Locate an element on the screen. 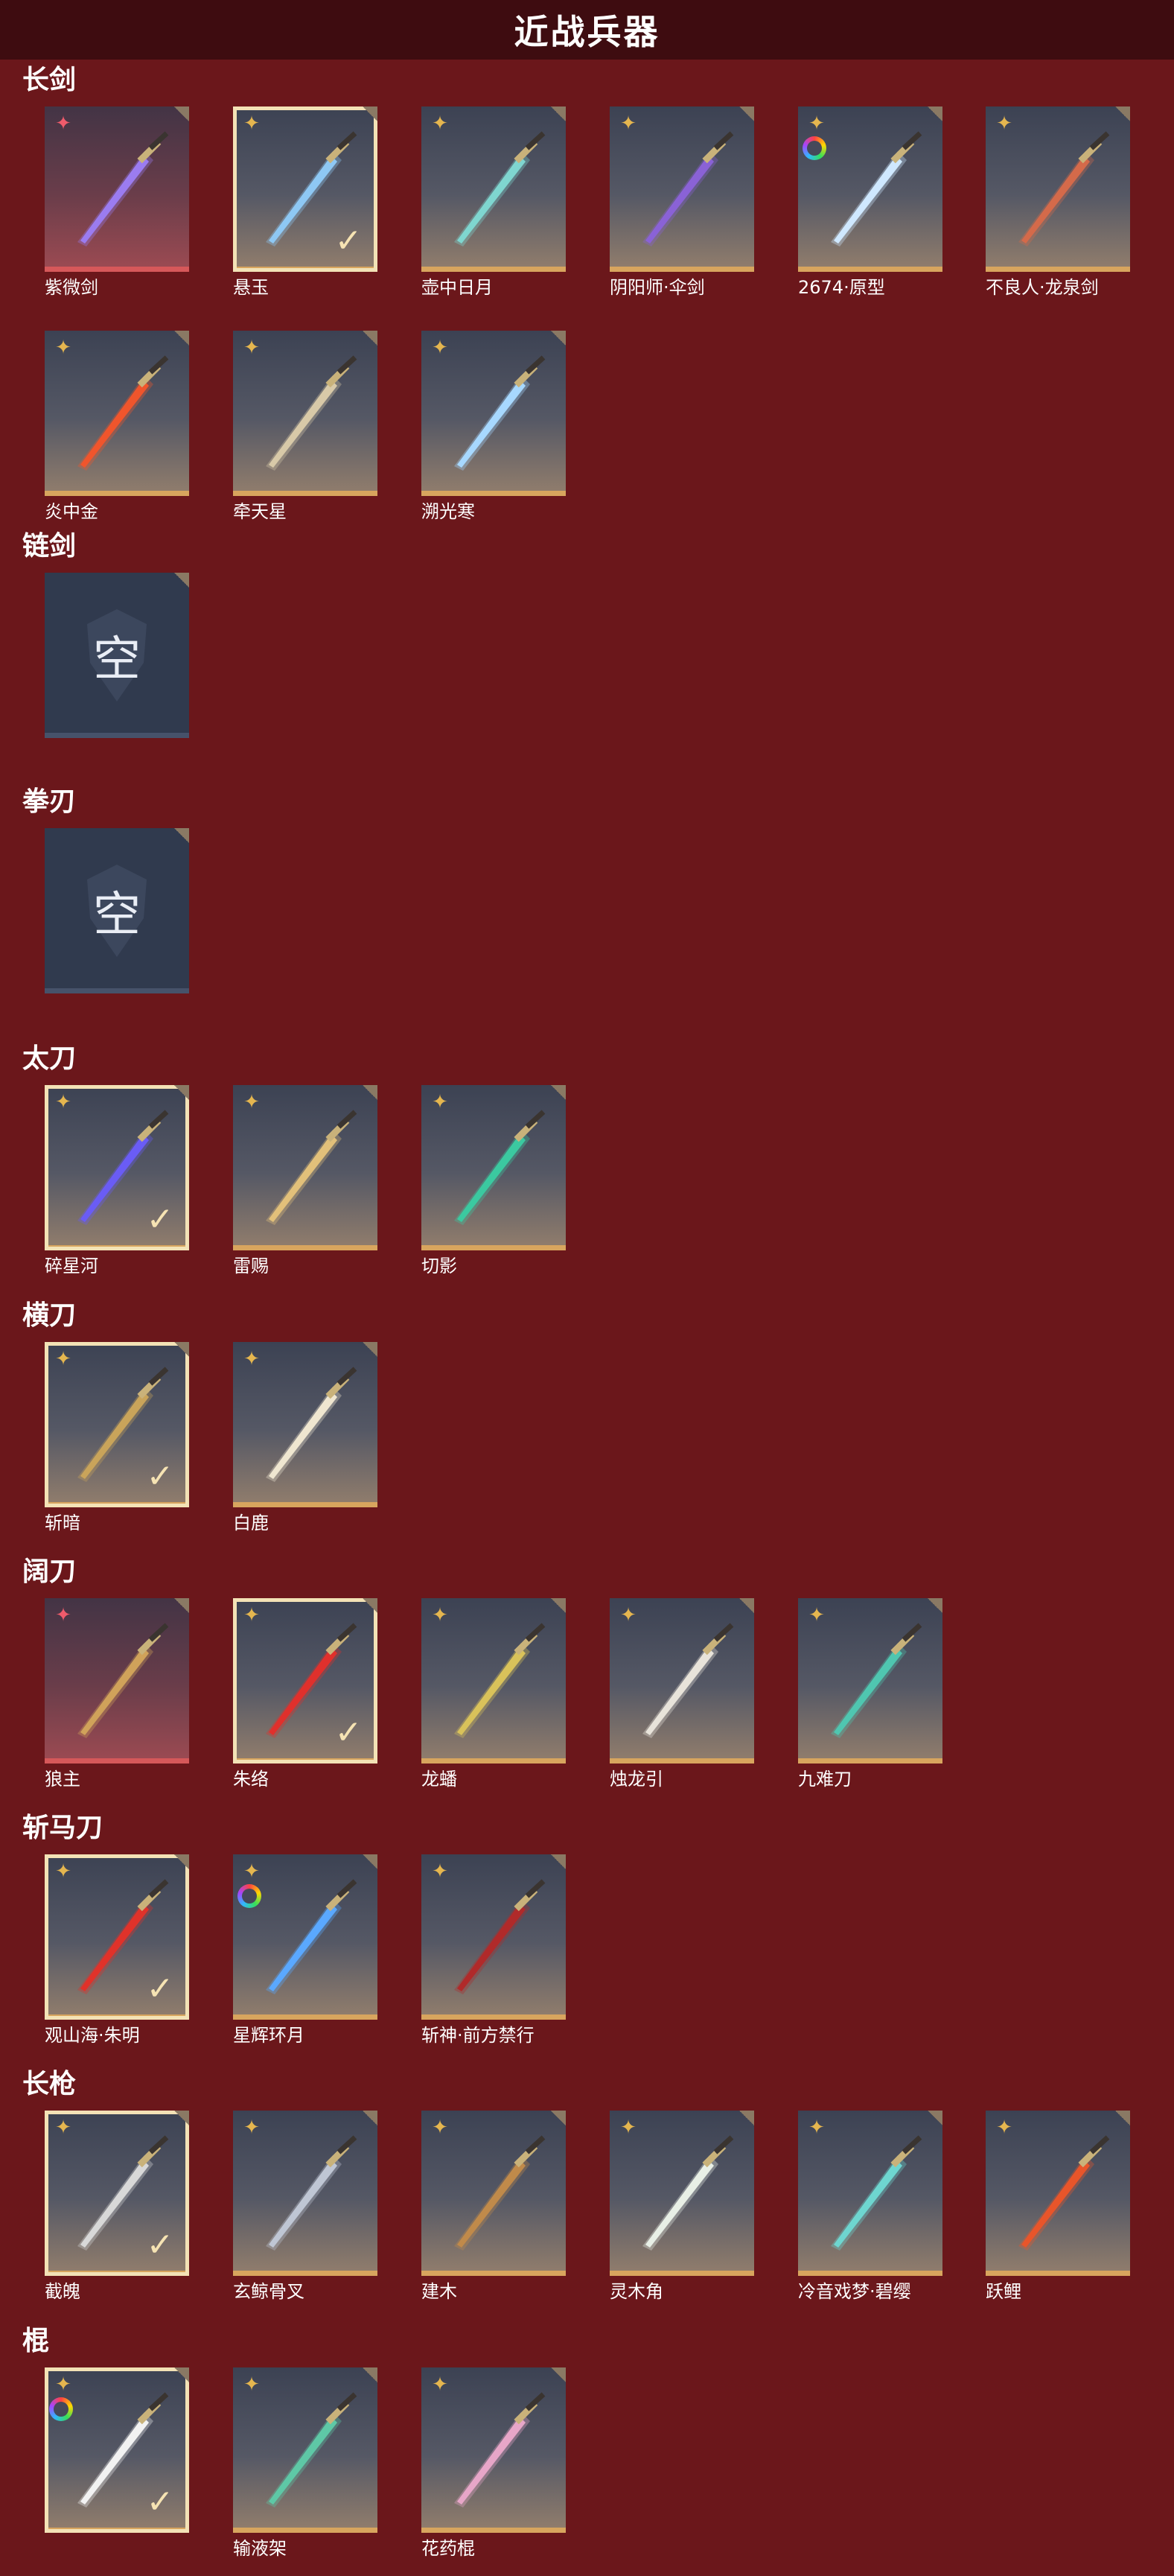 This screenshot has height=2576, width=1174. weapon-card: ✦ 花药棍 is located at coordinates (493, 2463).